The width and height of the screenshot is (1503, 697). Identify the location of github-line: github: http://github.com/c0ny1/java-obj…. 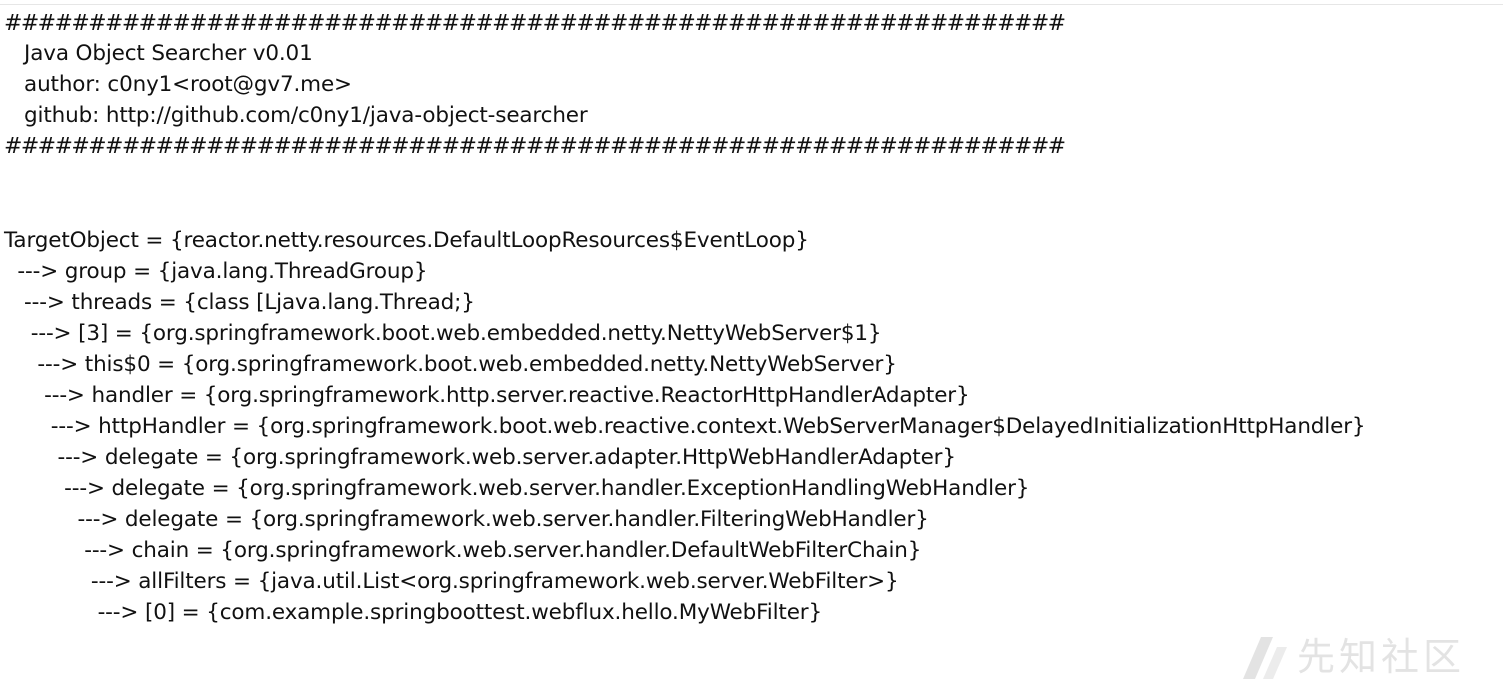
(296, 115).